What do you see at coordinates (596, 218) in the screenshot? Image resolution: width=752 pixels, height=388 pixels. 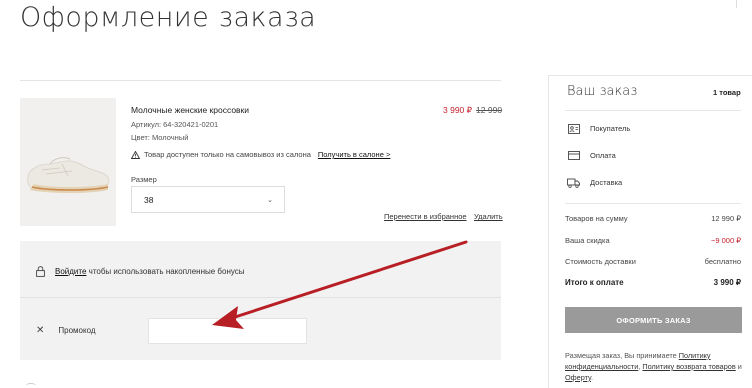 I see `subtotal-label: Товаров на сумму` at bounding box center [596, 218].